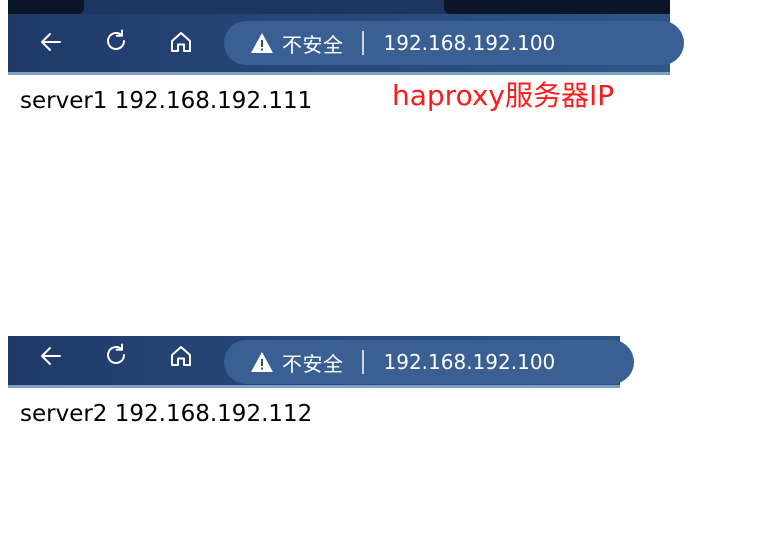 The image size is (774, 537). What do you see at coordinates (339, 7) in the screenshot?
I see `tab-strip` at bounding box center [339, 7].